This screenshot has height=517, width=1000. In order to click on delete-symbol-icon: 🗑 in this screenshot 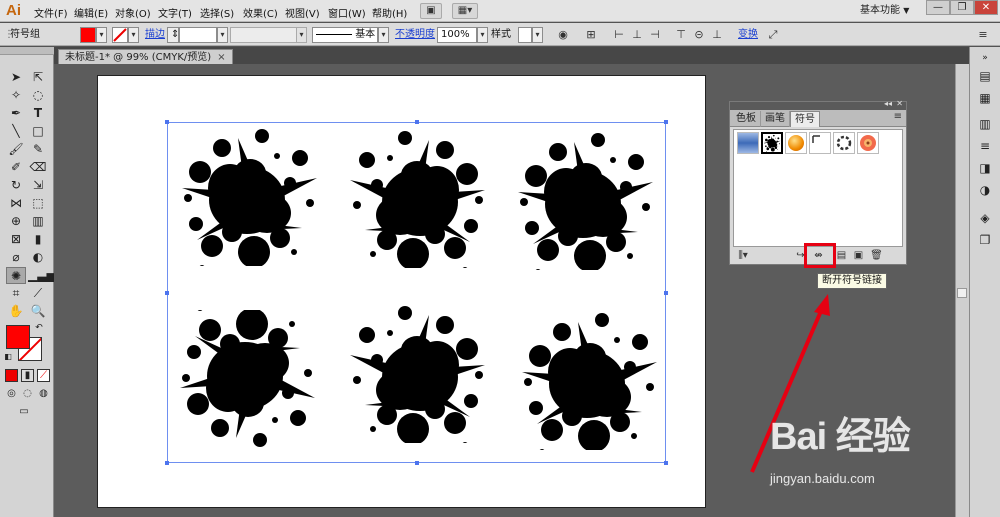, I will do `click(876, 256)`.